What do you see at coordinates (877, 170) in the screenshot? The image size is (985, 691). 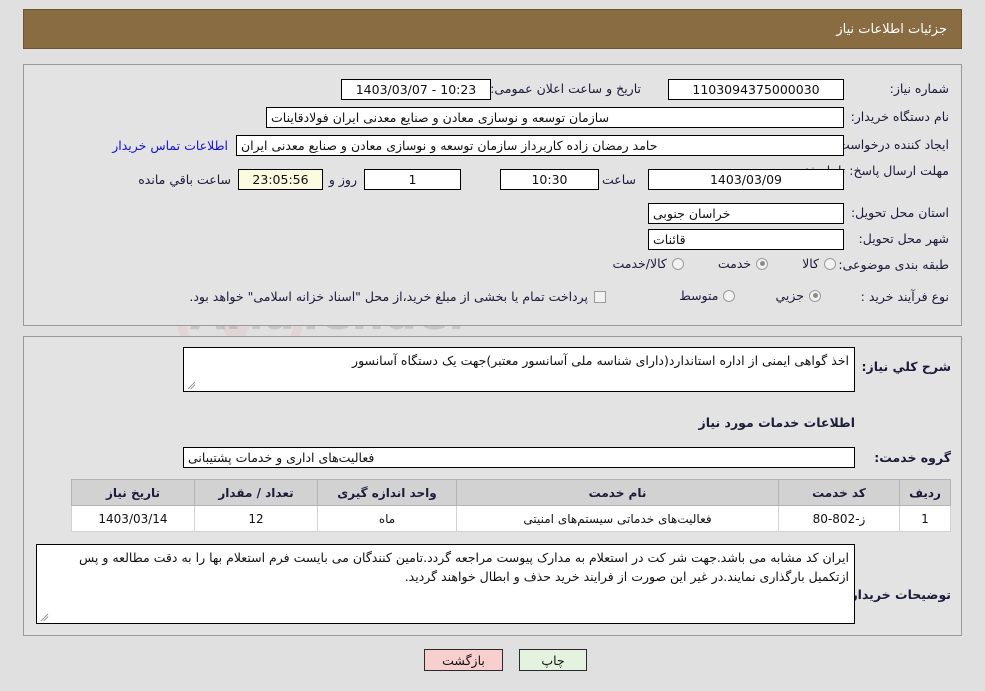 I see `deadline-label-row: مهلت ارسال پاسخ: تا تاریخ:` at bounding box center [877, 170].